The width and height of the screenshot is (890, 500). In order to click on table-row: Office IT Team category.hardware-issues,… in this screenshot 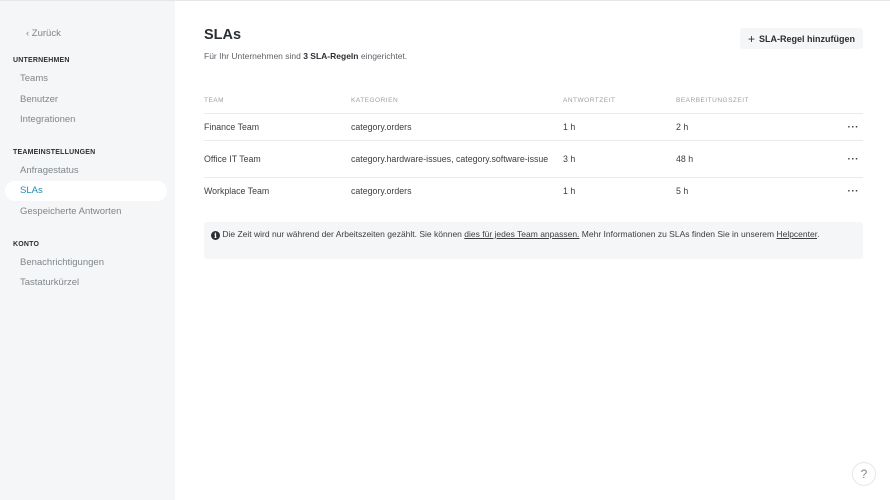, I will do `click(533, 158)`.